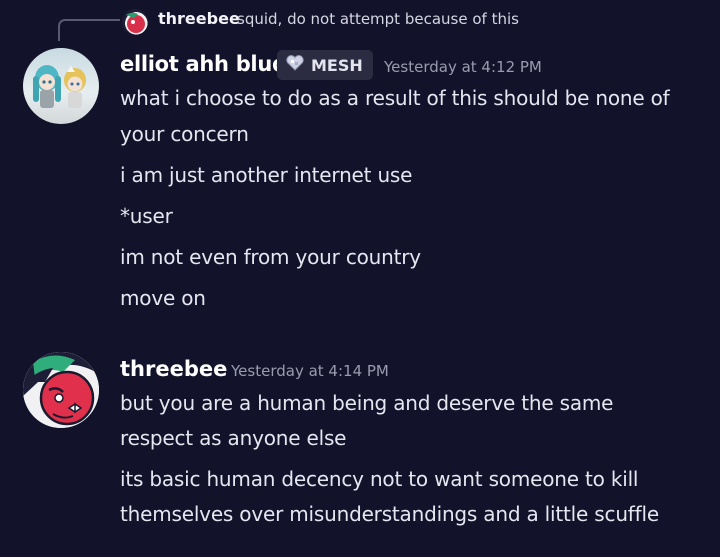 Image resolution: width=720 pixels, height=557 pixels. Describe the element at coordinates (199, 18) in the screenshot. I see `reply-author: threebee` at that location.